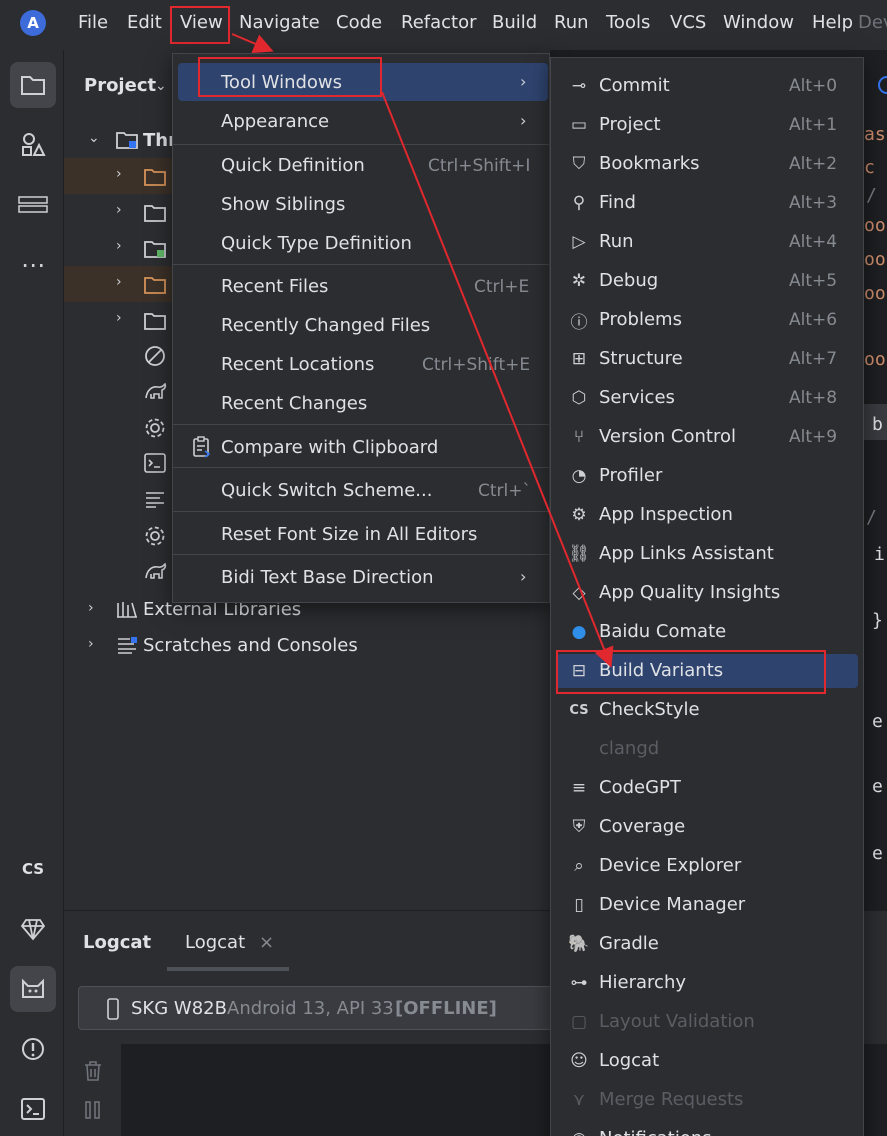 Image resolution: width=887 pixels, height=1136 pixels. Describe the element at coordinates (33, 1109) in the screenshot. I see `terminal-tool-button` at that location.